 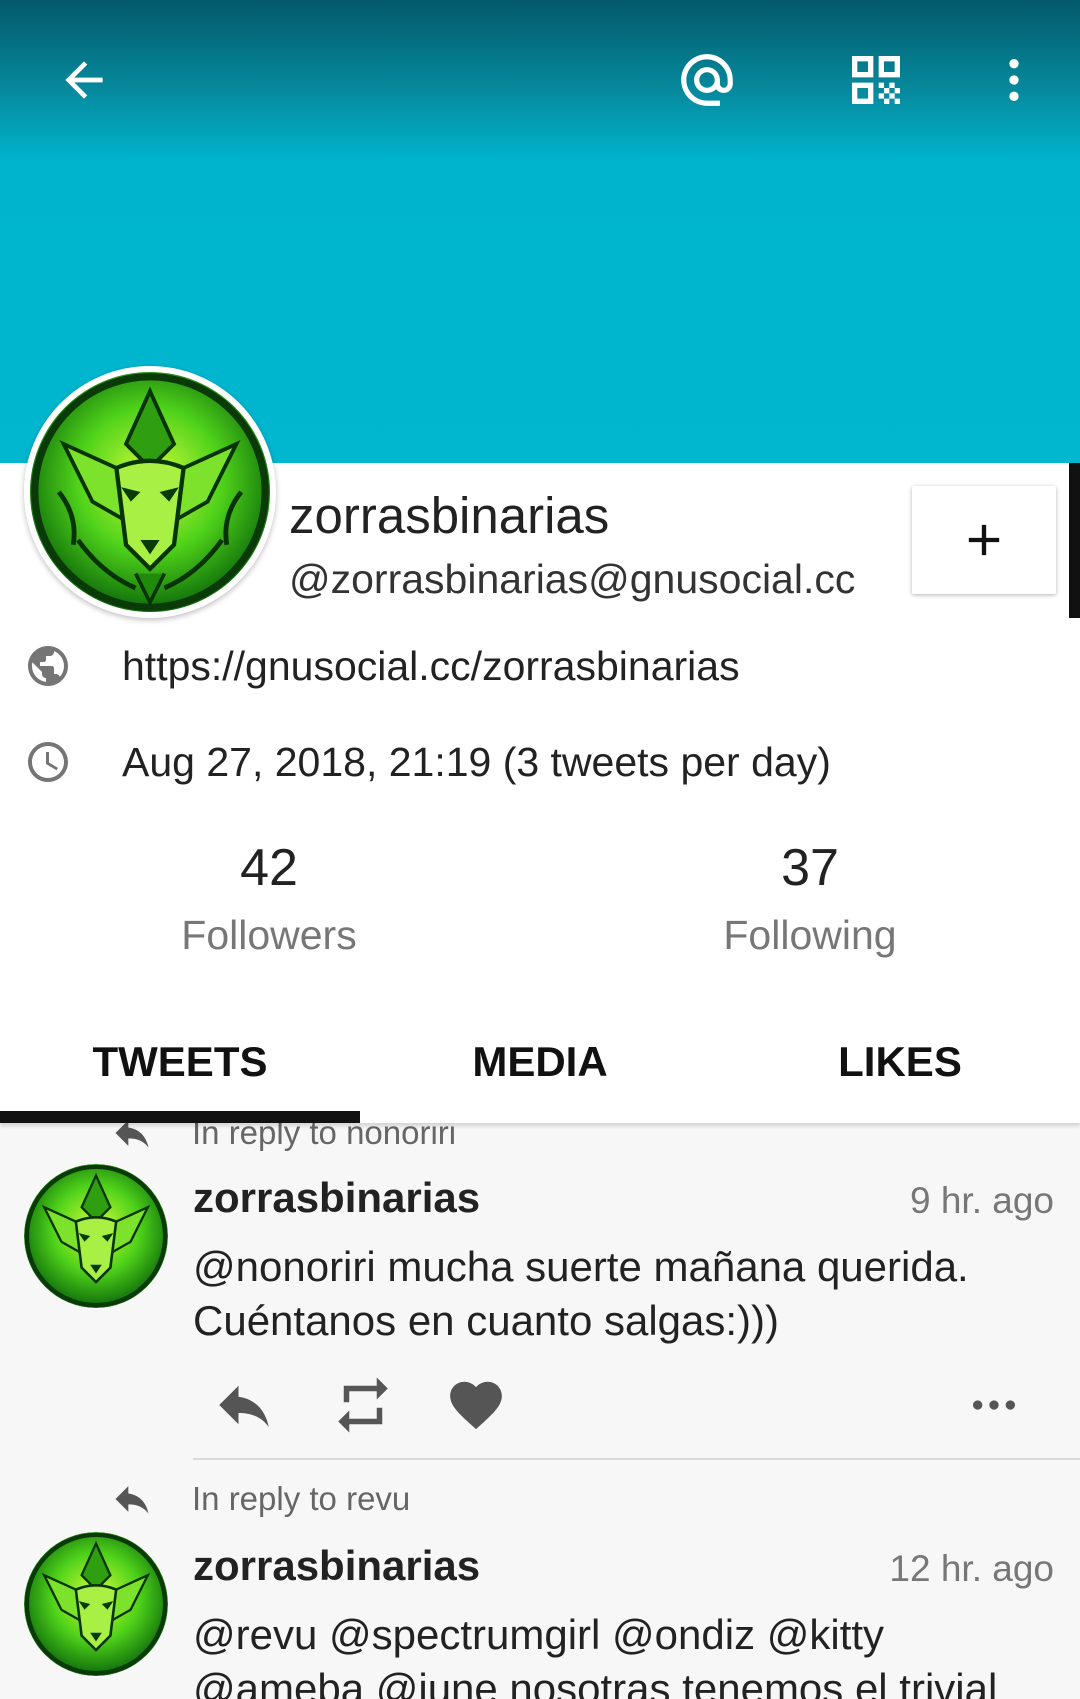 What do you see at coordinates (180, 1117) in the screenshot?
I see `active-tab-indicator` at bounding box center [180, 1117].